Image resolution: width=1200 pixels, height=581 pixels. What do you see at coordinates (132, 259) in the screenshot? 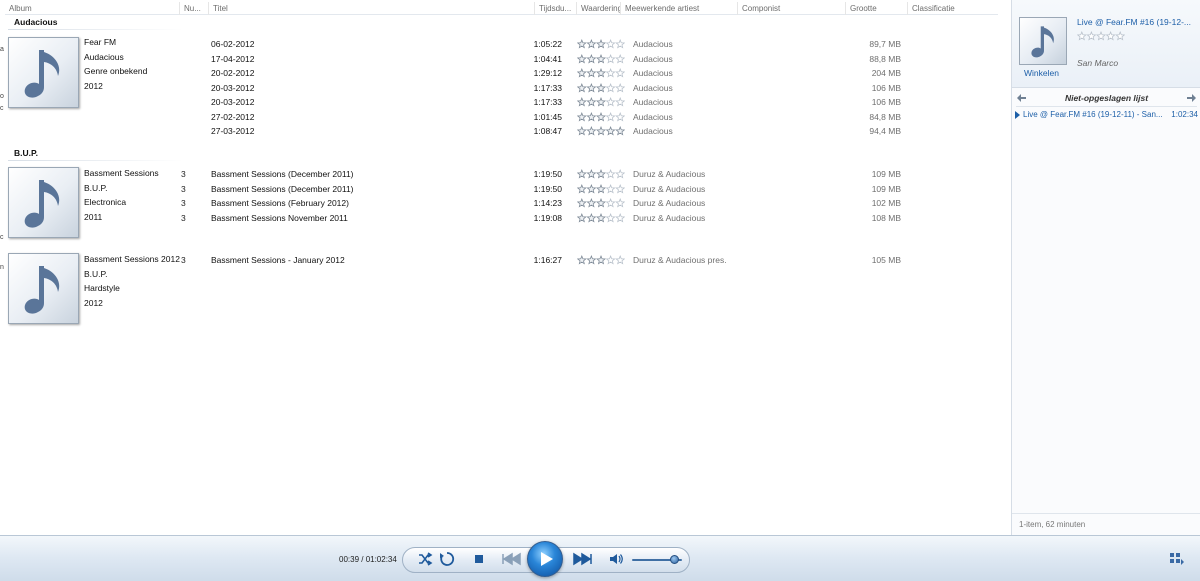
I see `album-title: Bassment Sessions 2012` at bounding box center [132, 259].